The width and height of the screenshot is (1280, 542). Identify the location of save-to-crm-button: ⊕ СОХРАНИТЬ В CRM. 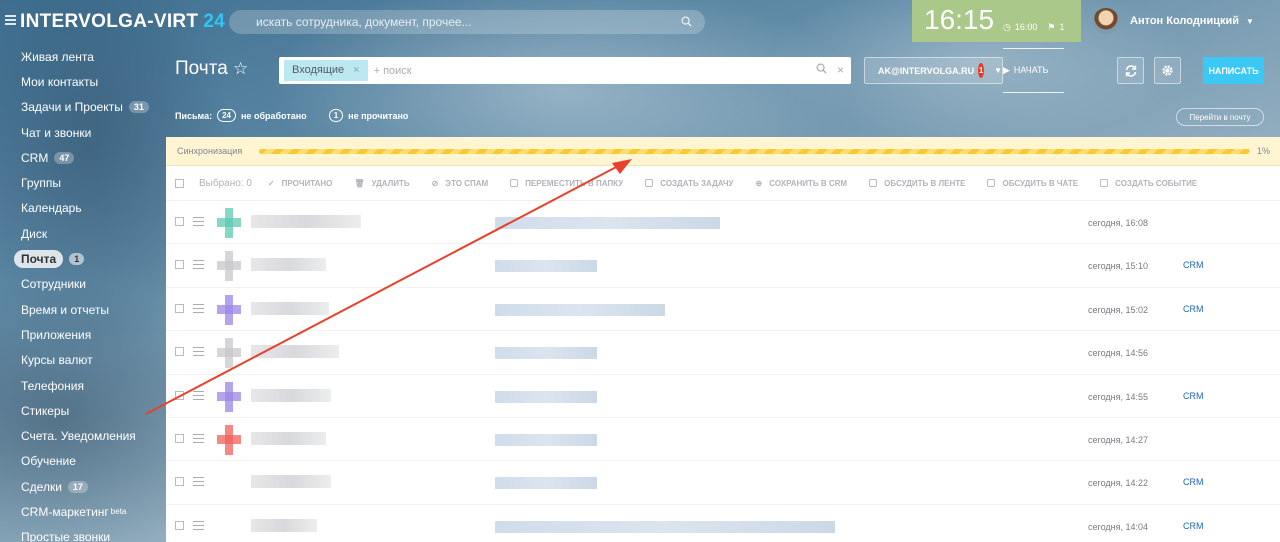
(802, 183).